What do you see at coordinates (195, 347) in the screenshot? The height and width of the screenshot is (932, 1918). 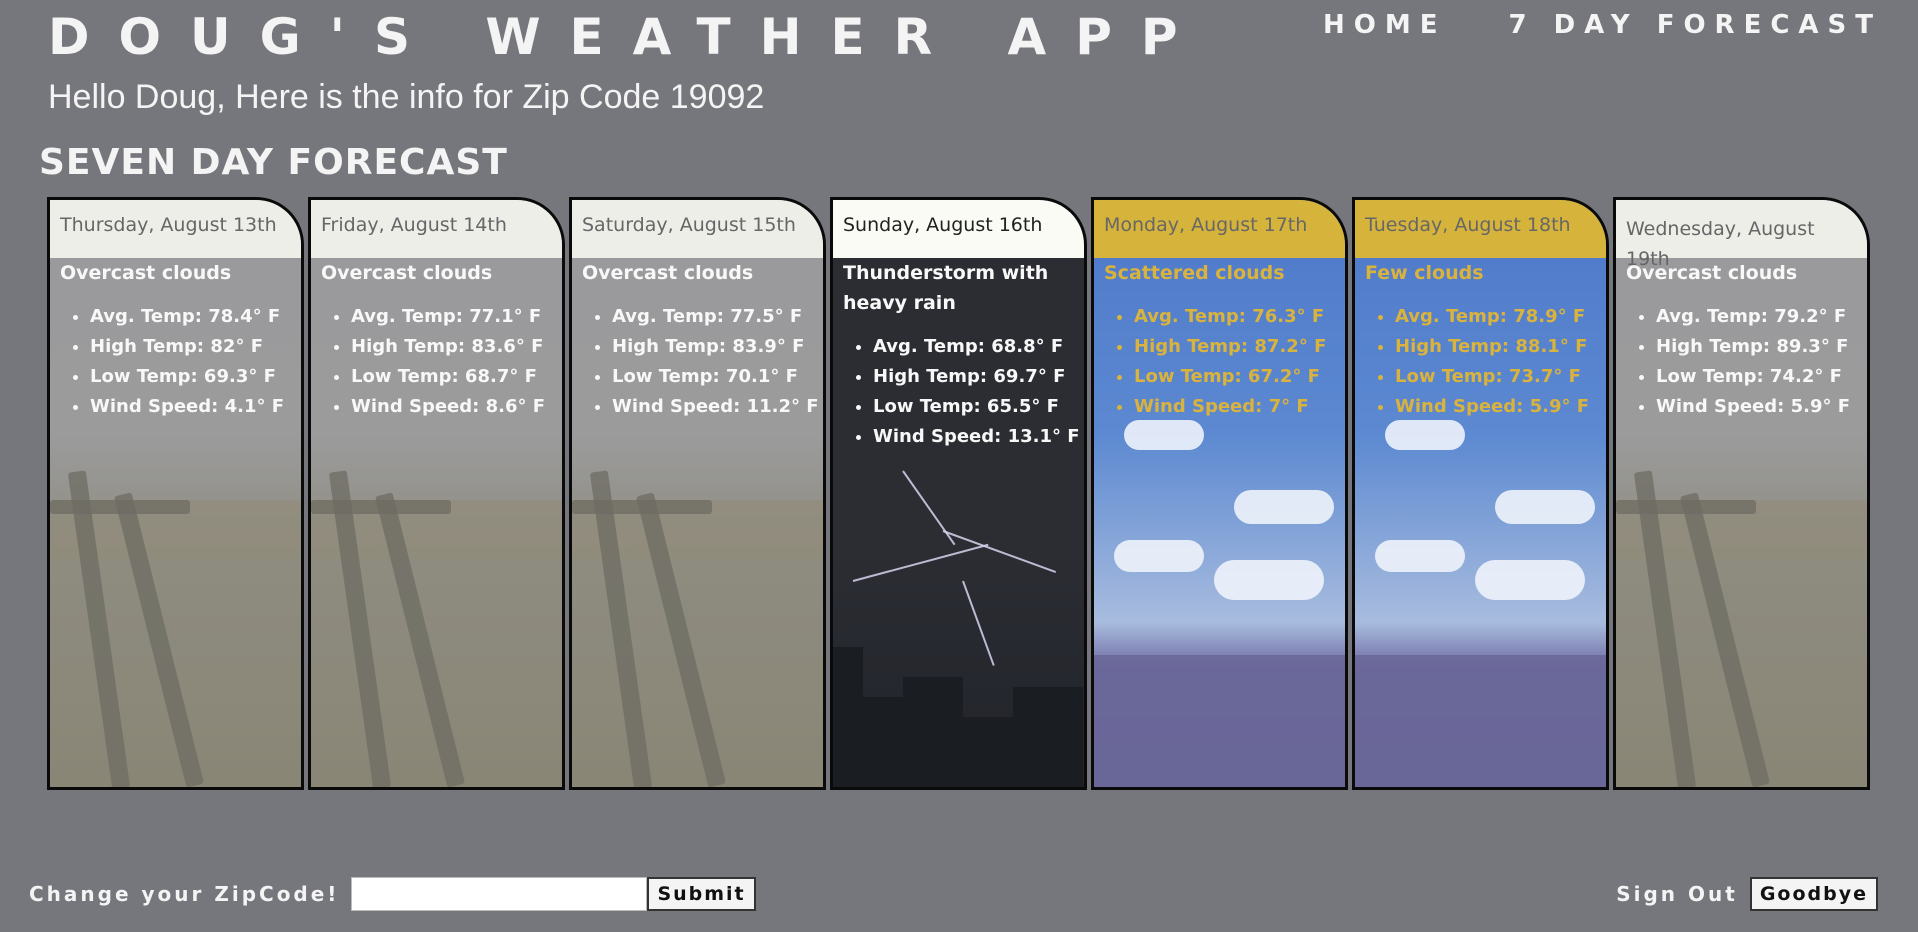 I see `high-temp: High Temp: 82° F` at bounding box center [195, 347].